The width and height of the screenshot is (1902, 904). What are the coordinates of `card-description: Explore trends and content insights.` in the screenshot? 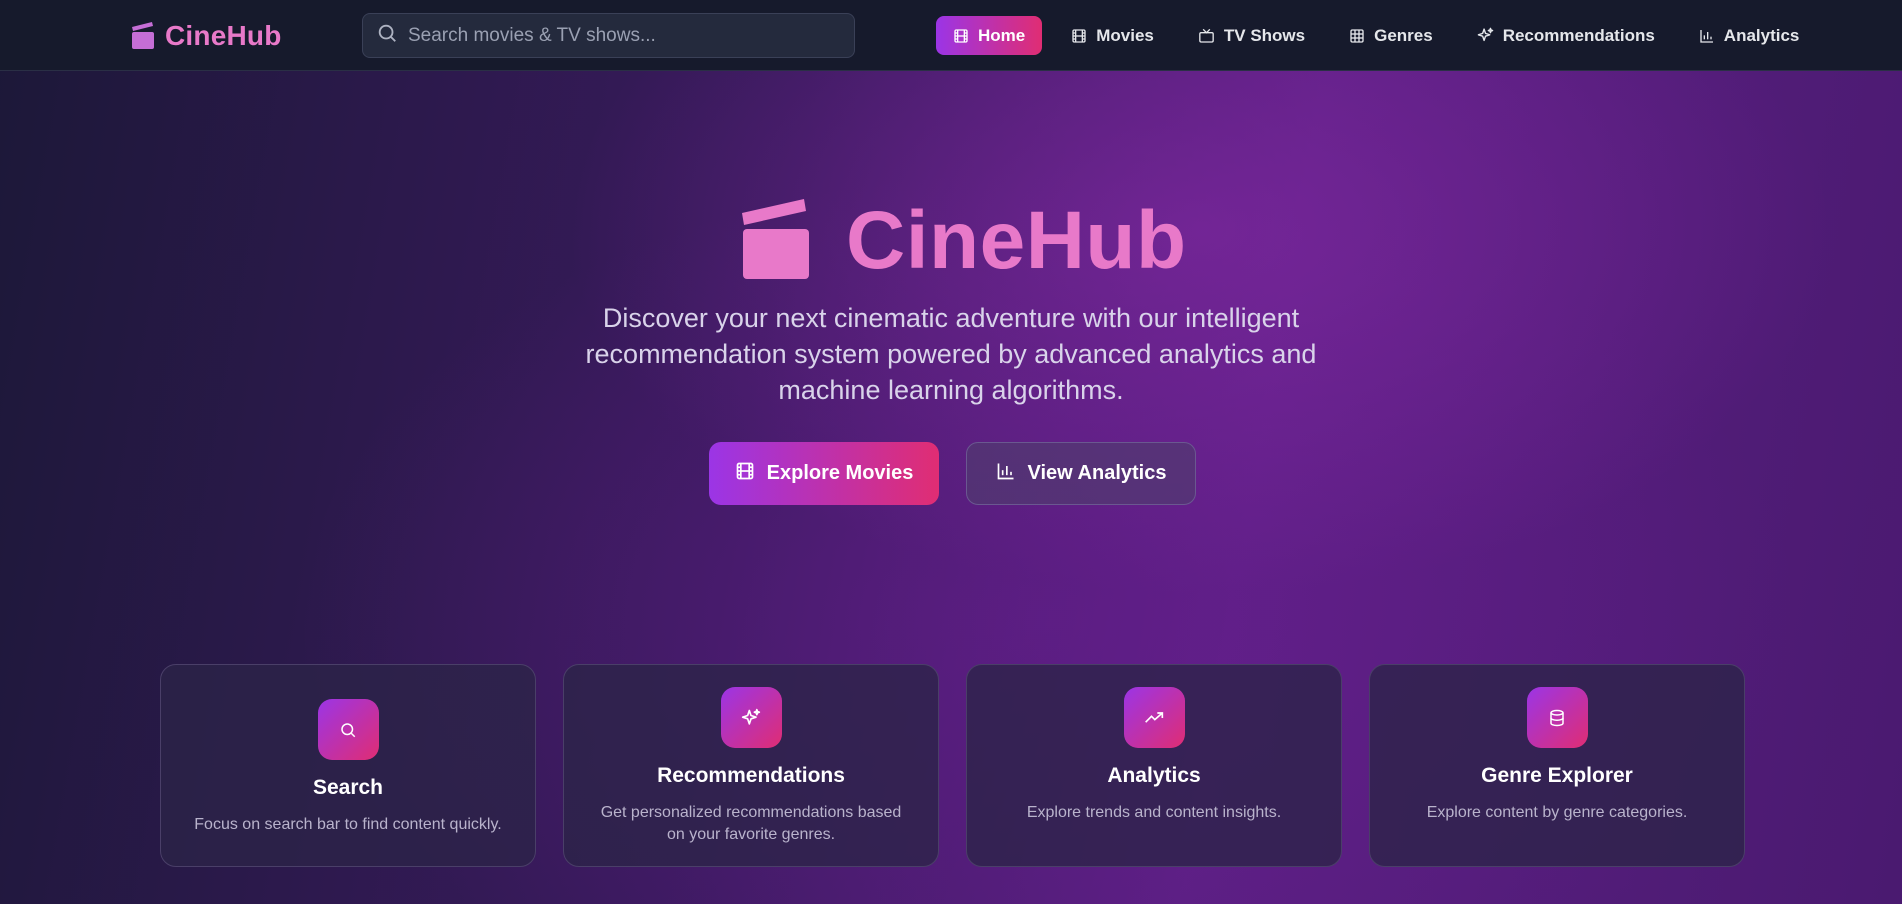 It's located at (1154, 812).